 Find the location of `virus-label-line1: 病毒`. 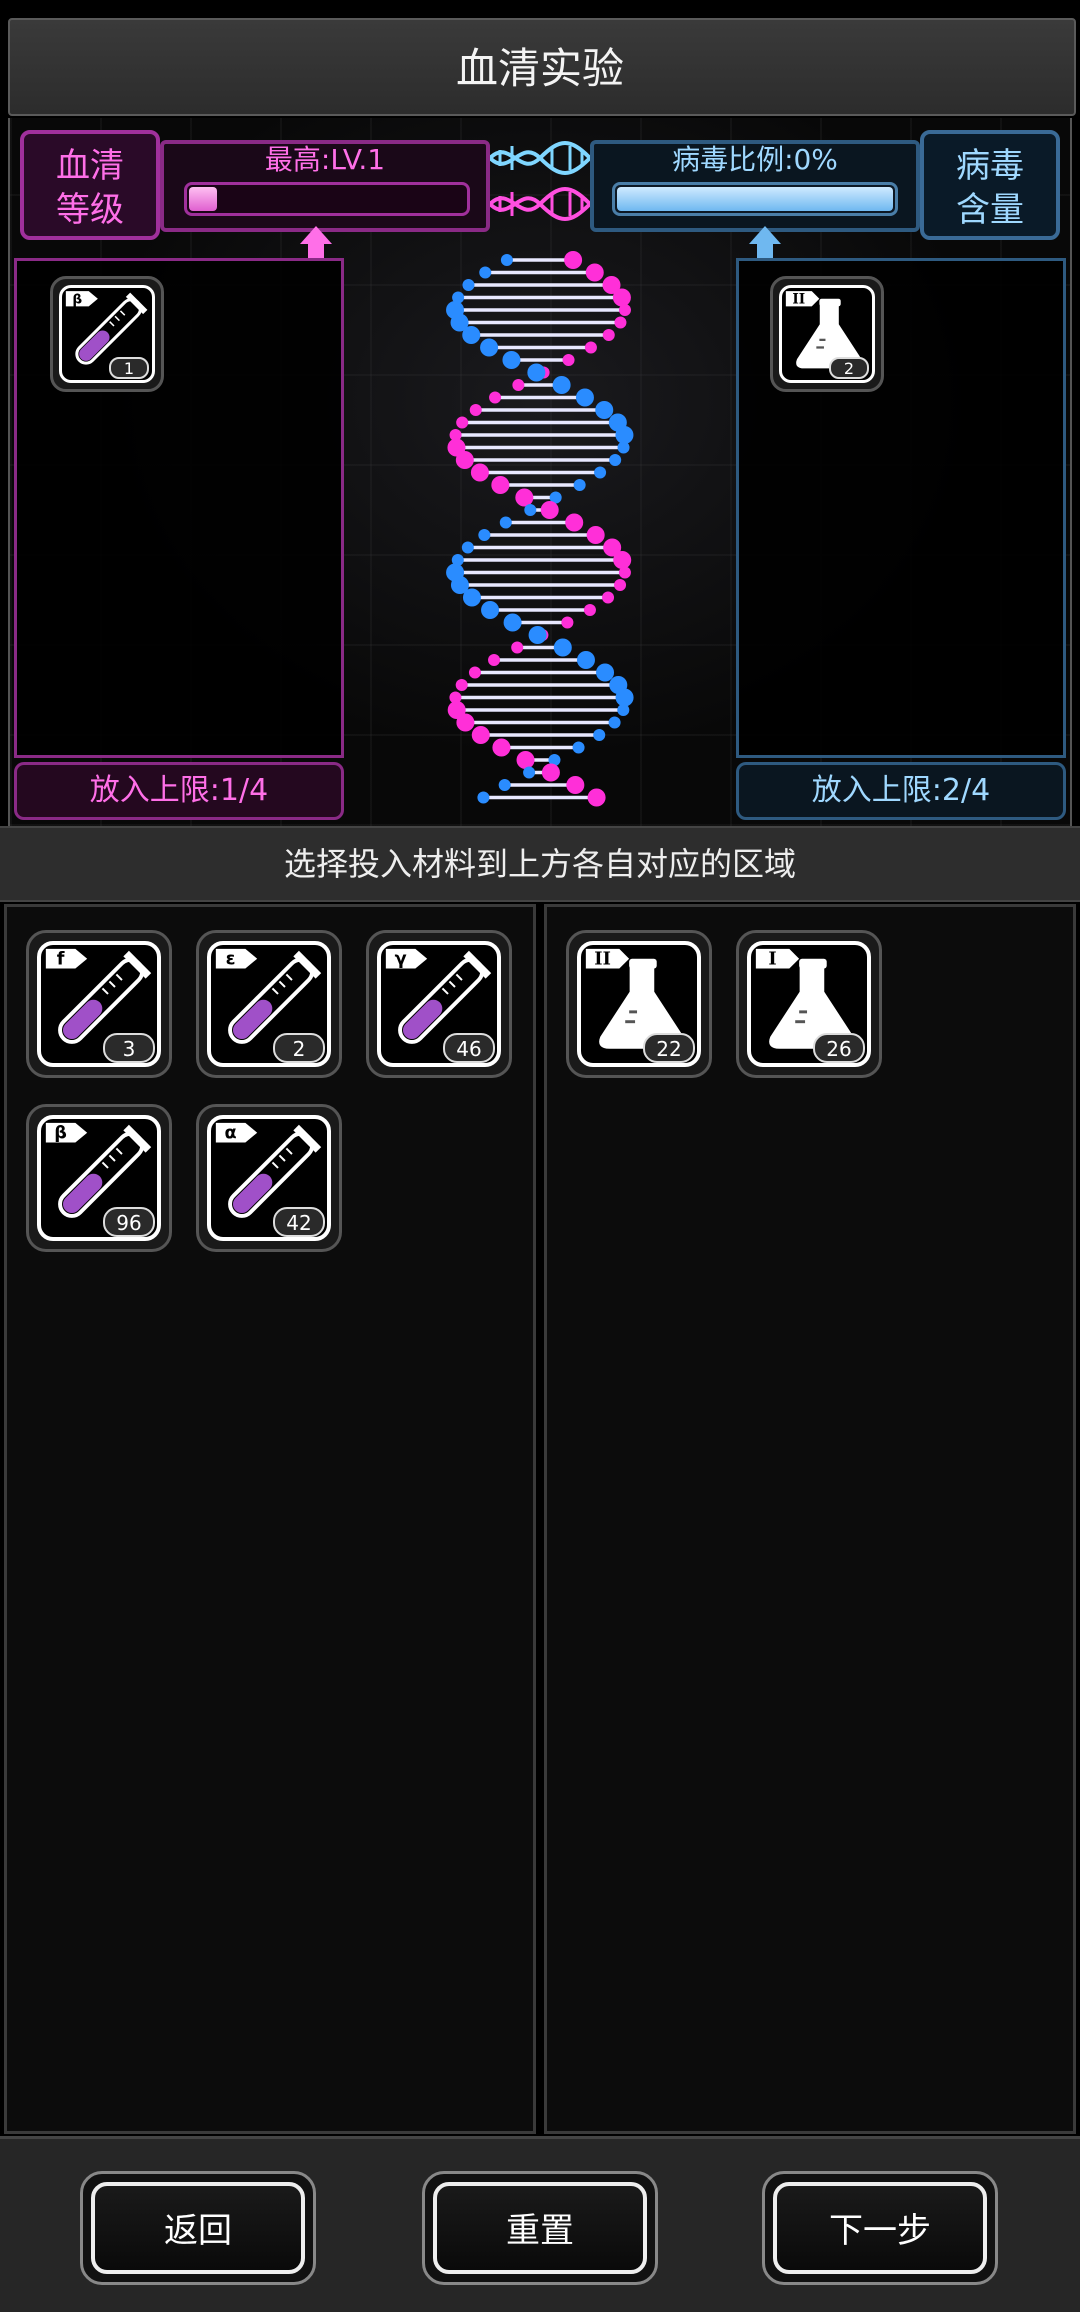

virus-label-line1: 病毒 is located at coordinates (990, 166).